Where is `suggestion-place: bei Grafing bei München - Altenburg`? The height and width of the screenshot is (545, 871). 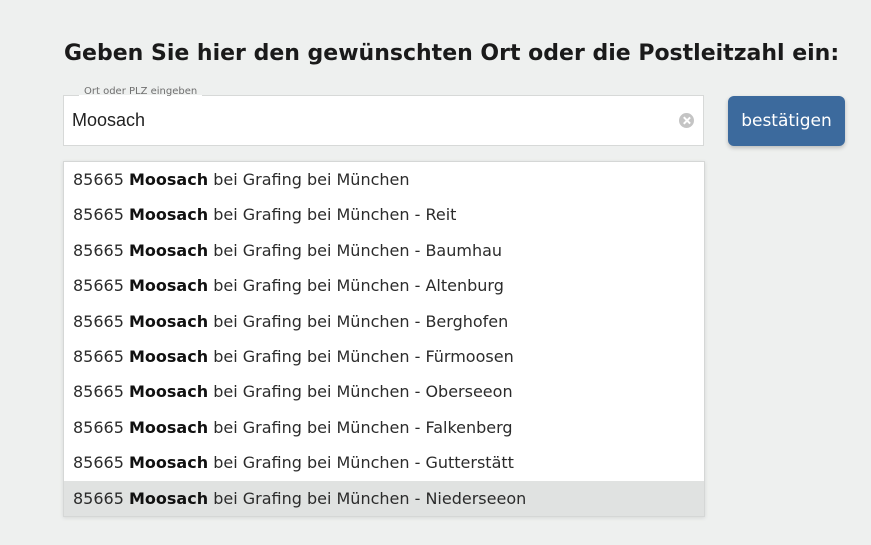
suggestion-place: bei Grafing bei München - Altenburg is located at coordinates (356, 286).